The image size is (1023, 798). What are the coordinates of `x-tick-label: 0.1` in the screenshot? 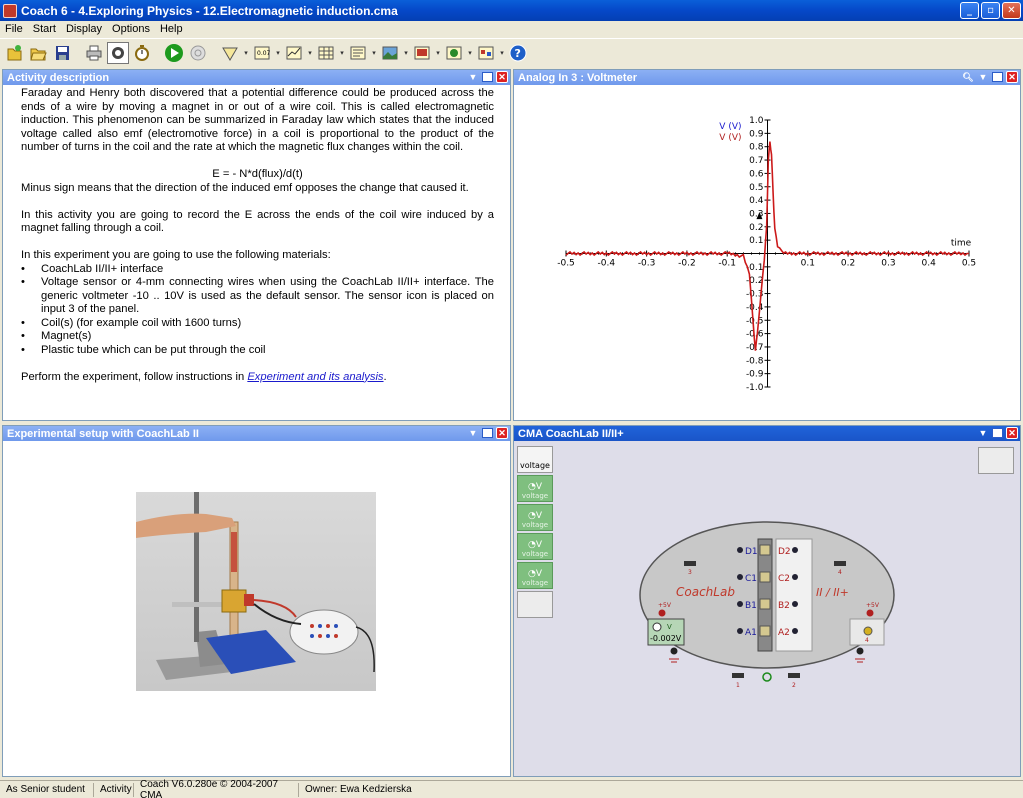 It's located at (808, 264).